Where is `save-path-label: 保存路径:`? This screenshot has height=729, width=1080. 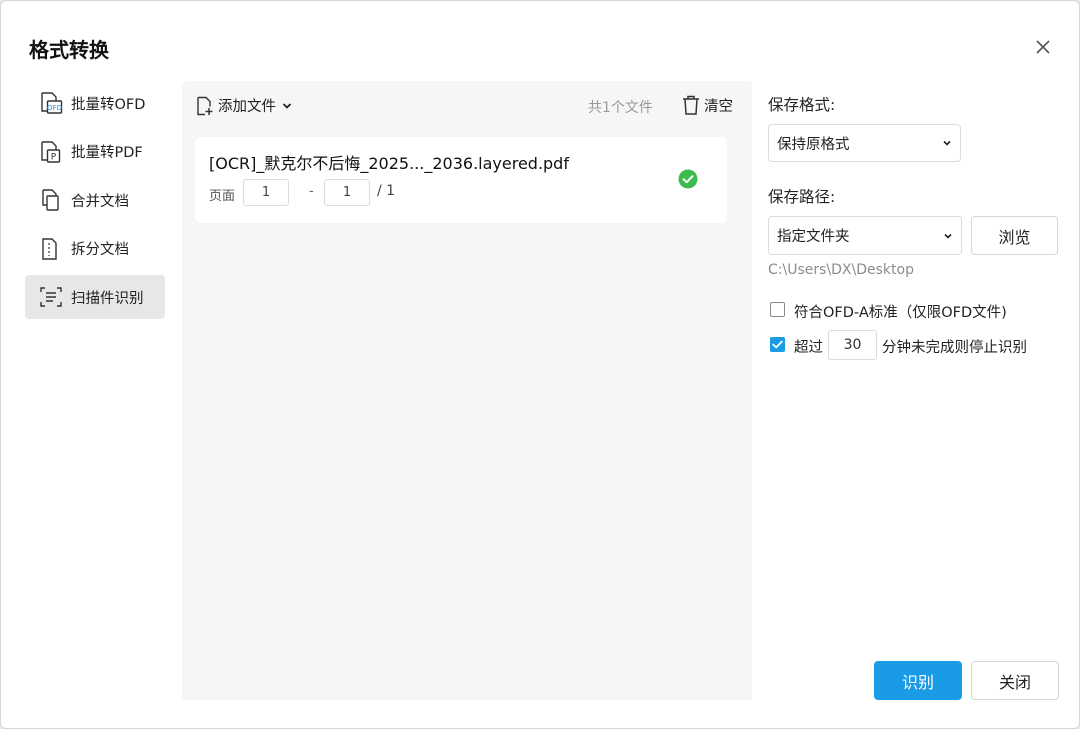 save-path-label: 保存路径: is located at coordinates (802, 197).